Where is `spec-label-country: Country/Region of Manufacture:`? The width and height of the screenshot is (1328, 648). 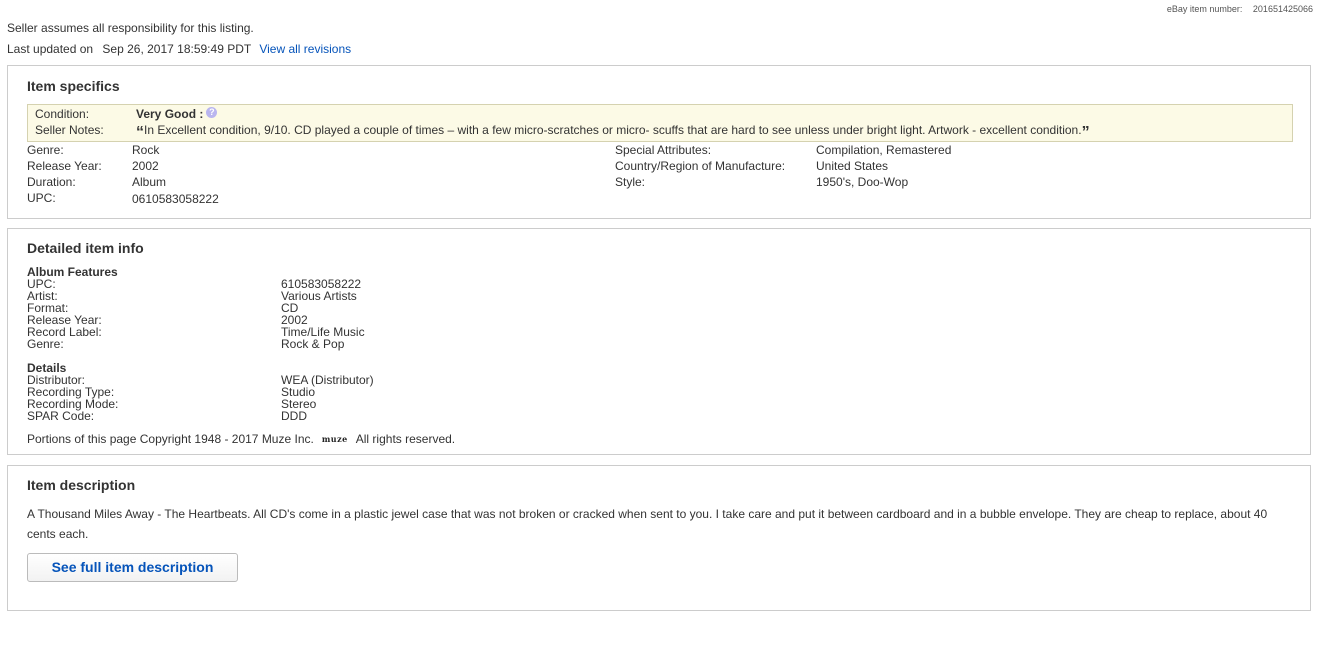
spec-label-country: Country/Region of Manufacture: is located at coordinates (700, 166).